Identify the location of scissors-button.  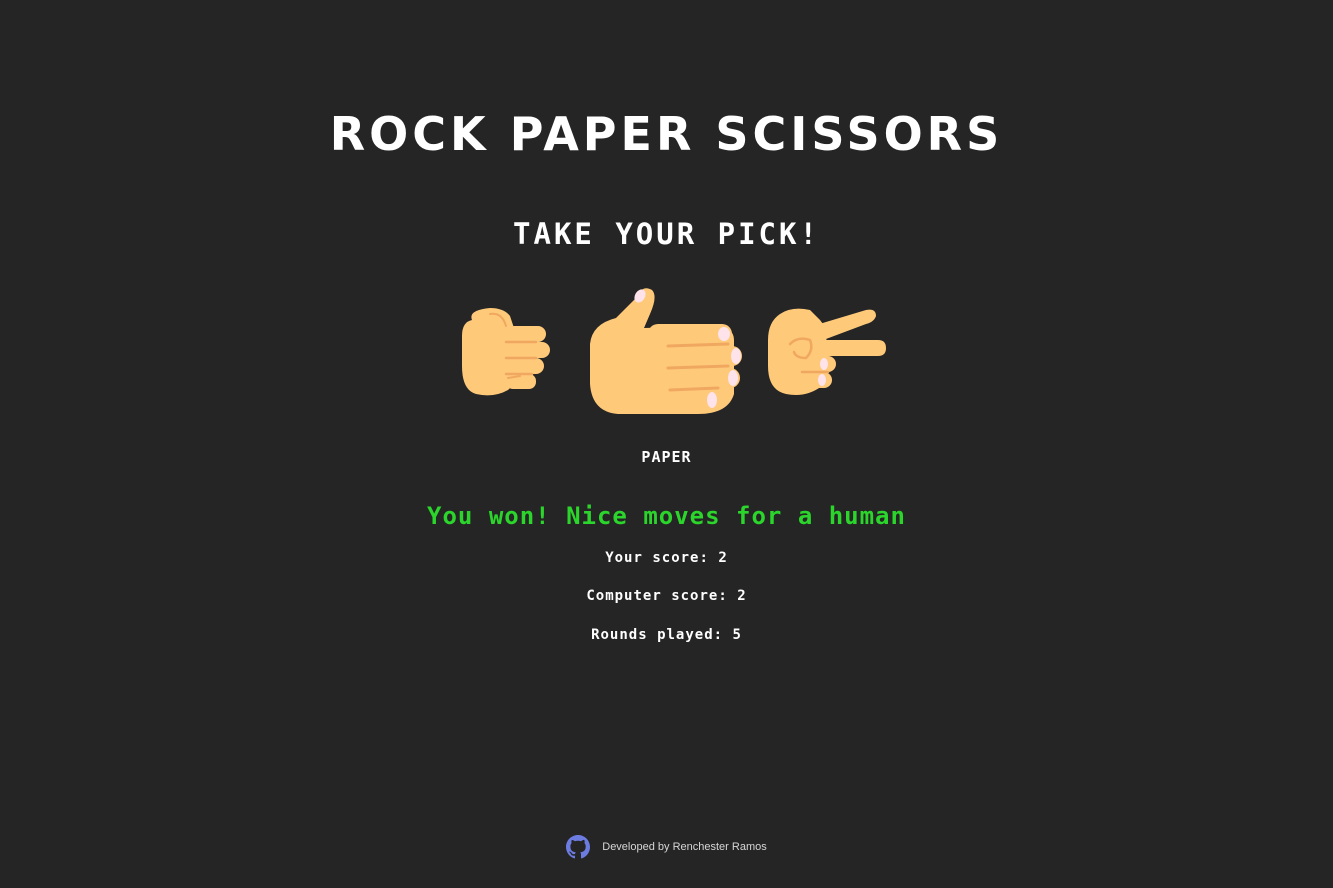
(828, 351).